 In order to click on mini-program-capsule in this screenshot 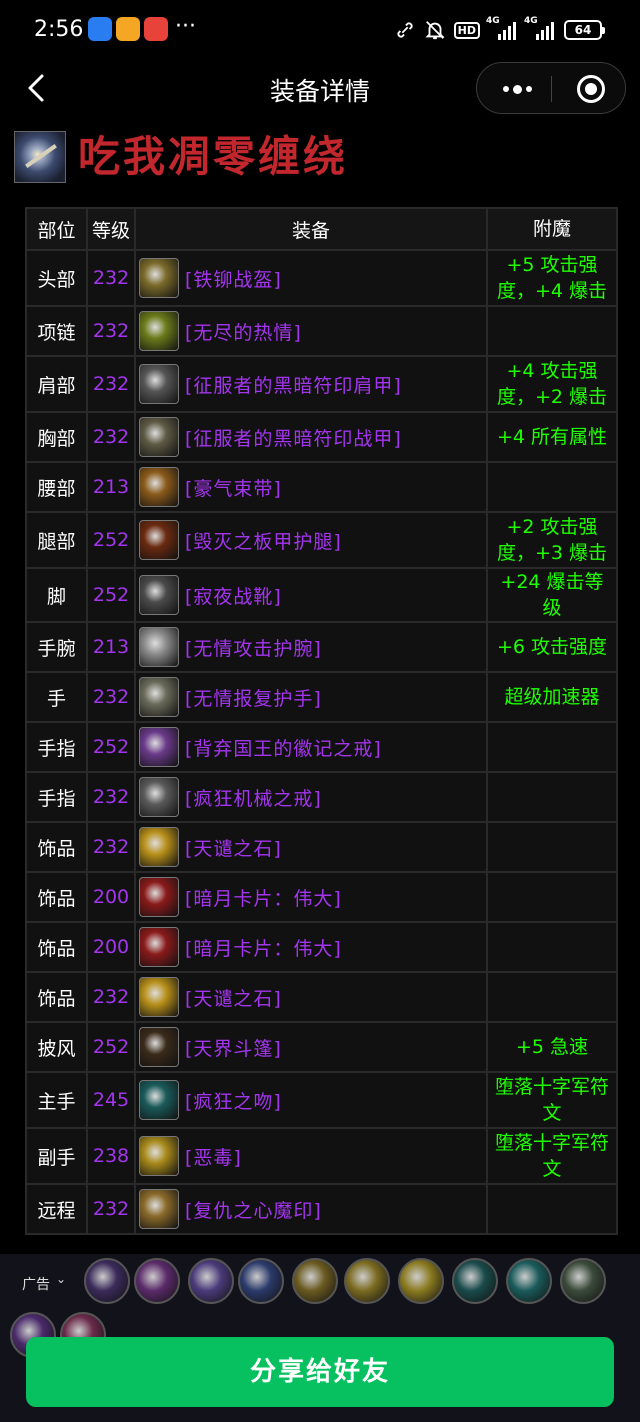, I will do `click(551, 88)`.